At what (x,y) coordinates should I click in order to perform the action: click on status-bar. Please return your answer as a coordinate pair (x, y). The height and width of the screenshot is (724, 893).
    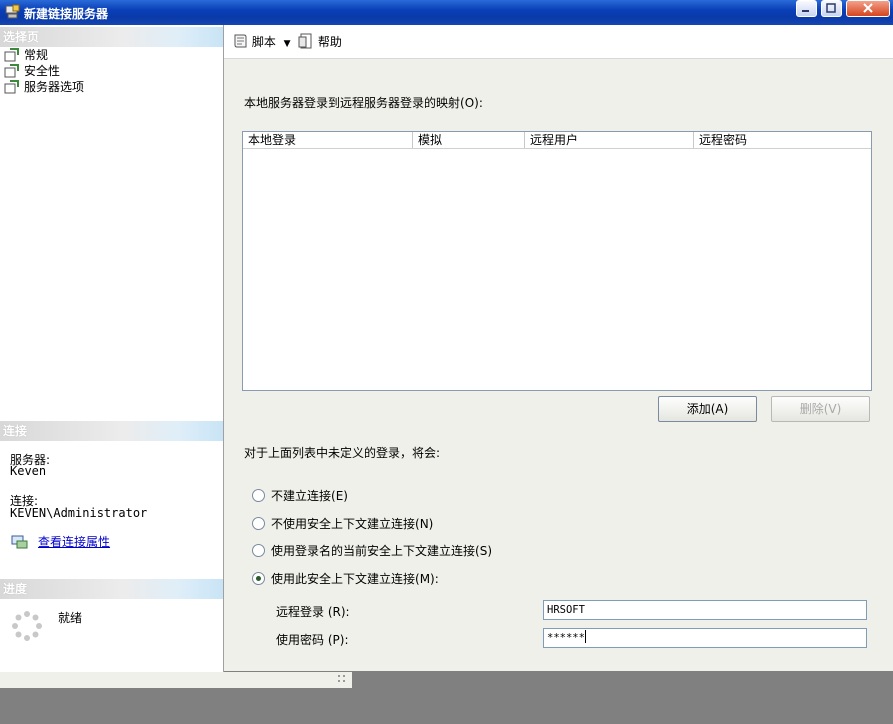
    Looking at the image, I should click on (176, 680).